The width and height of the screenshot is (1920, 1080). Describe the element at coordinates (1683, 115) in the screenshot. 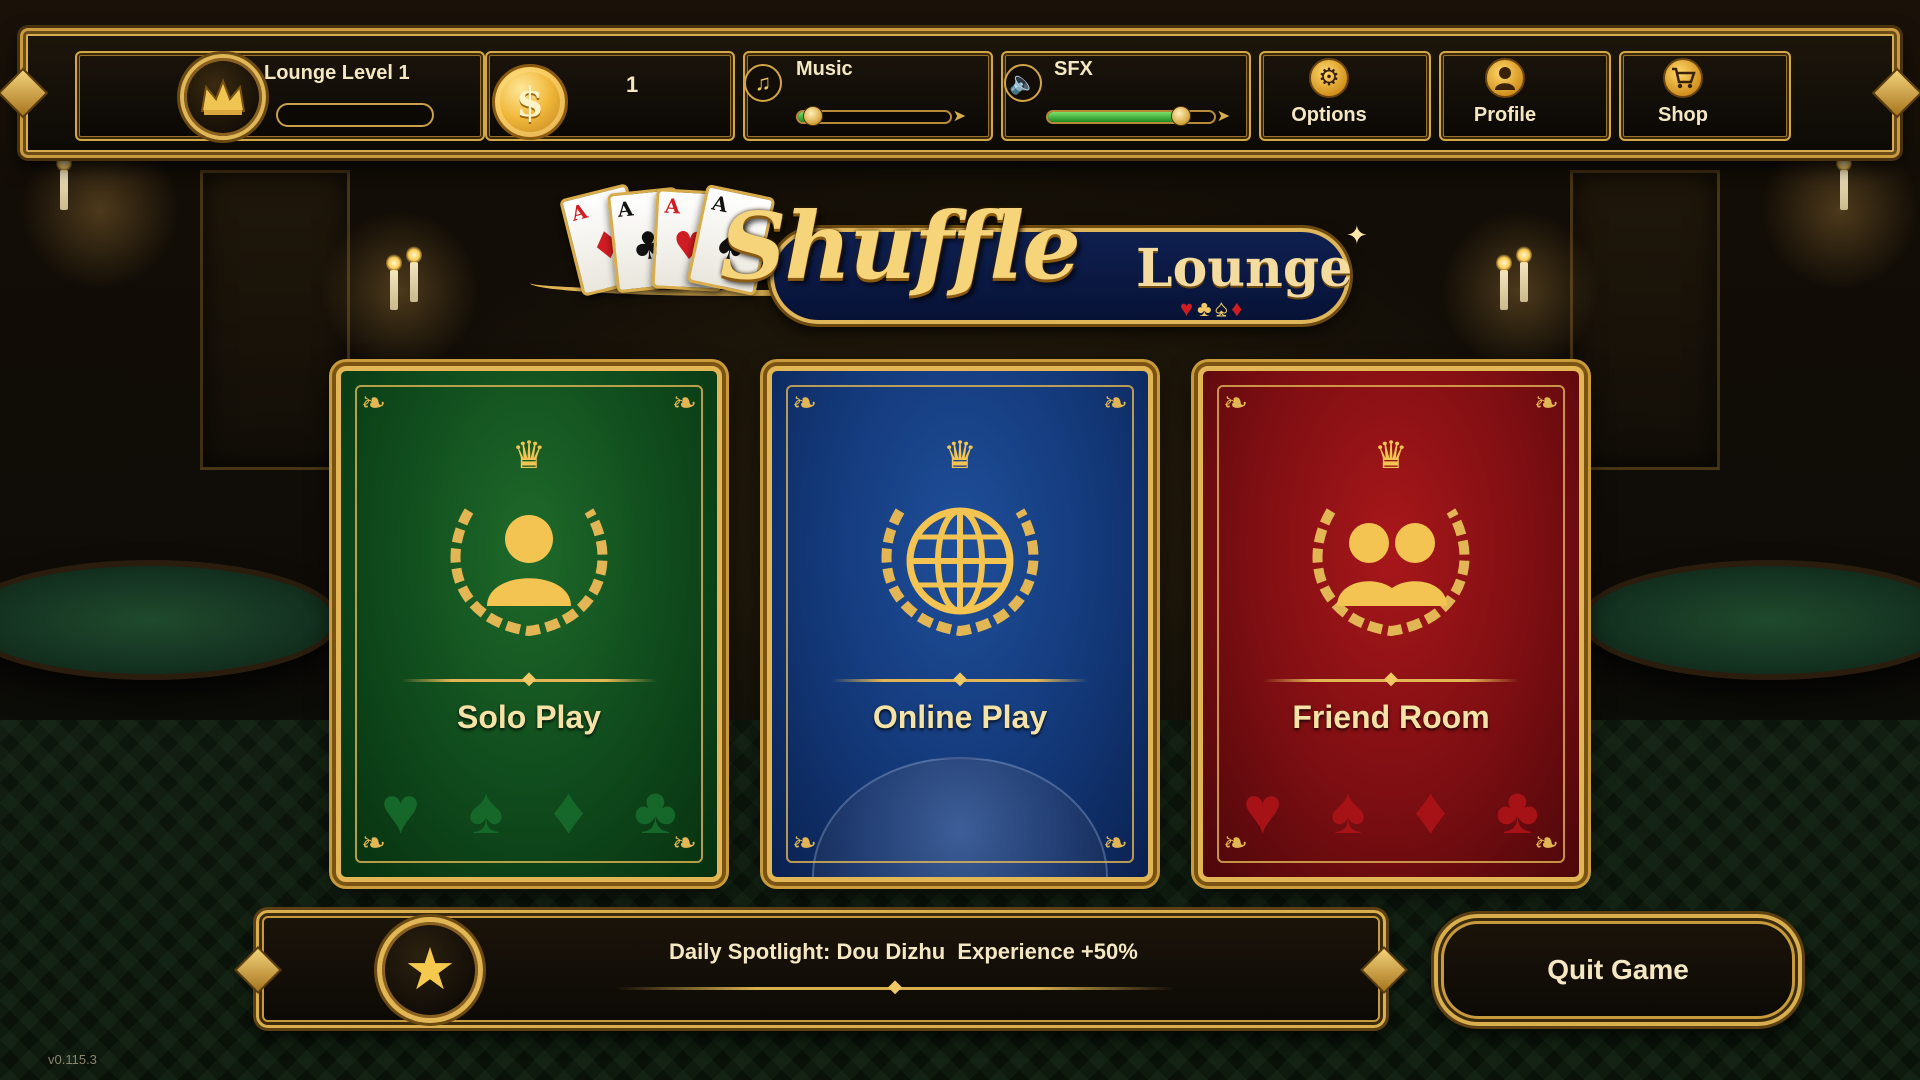

I see `shop-label: Shop` at that location.